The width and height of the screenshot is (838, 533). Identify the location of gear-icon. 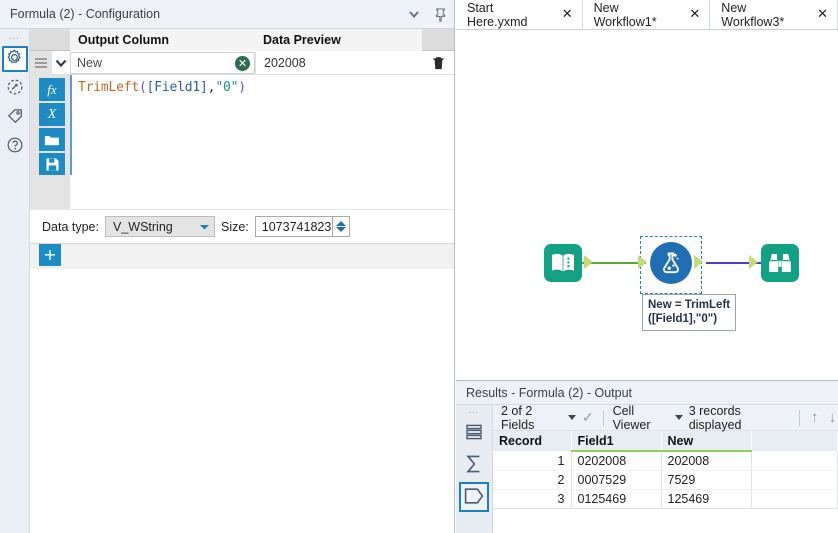
(14, 59).